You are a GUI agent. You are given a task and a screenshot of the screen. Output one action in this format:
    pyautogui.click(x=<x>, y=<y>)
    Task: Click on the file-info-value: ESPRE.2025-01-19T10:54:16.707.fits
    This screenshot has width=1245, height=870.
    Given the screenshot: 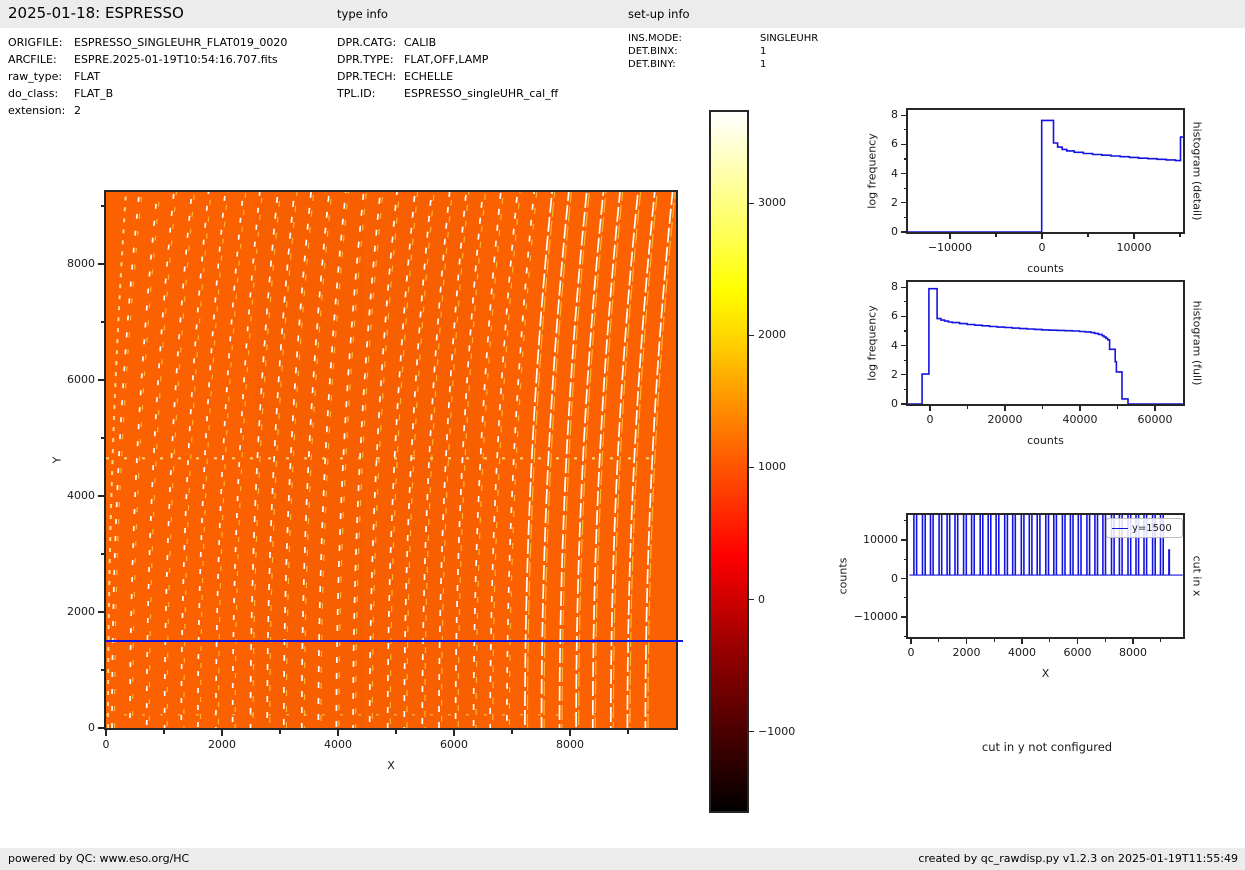 What is the action you would take?
    pyautogui.click(x=176, y=59)
    